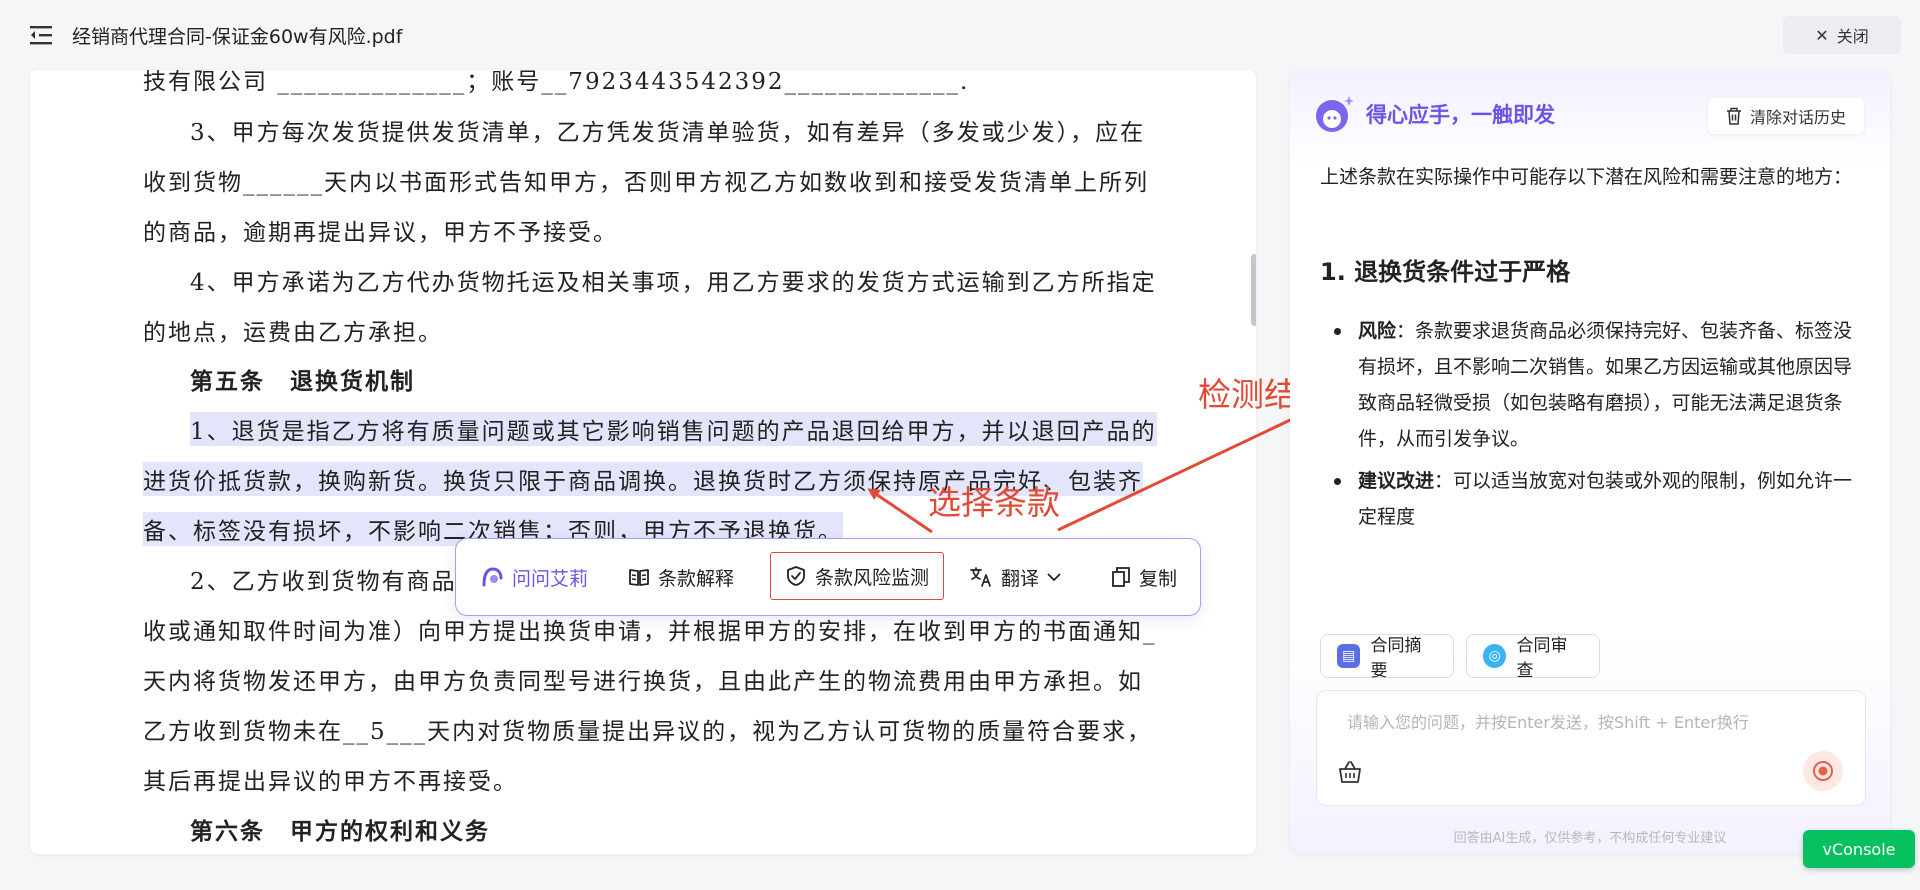  I want to click on clear-history-button: 清除对话历史, so click(1786, 116).